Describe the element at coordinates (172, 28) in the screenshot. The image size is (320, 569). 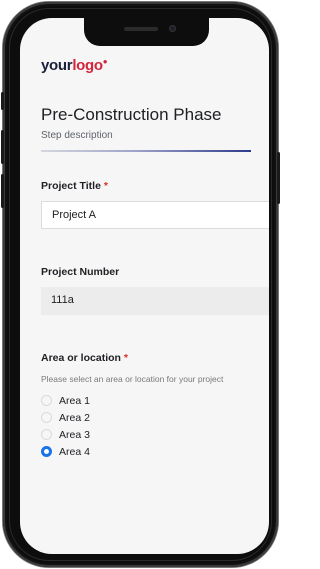
I see `front-camera-icon` at that location.